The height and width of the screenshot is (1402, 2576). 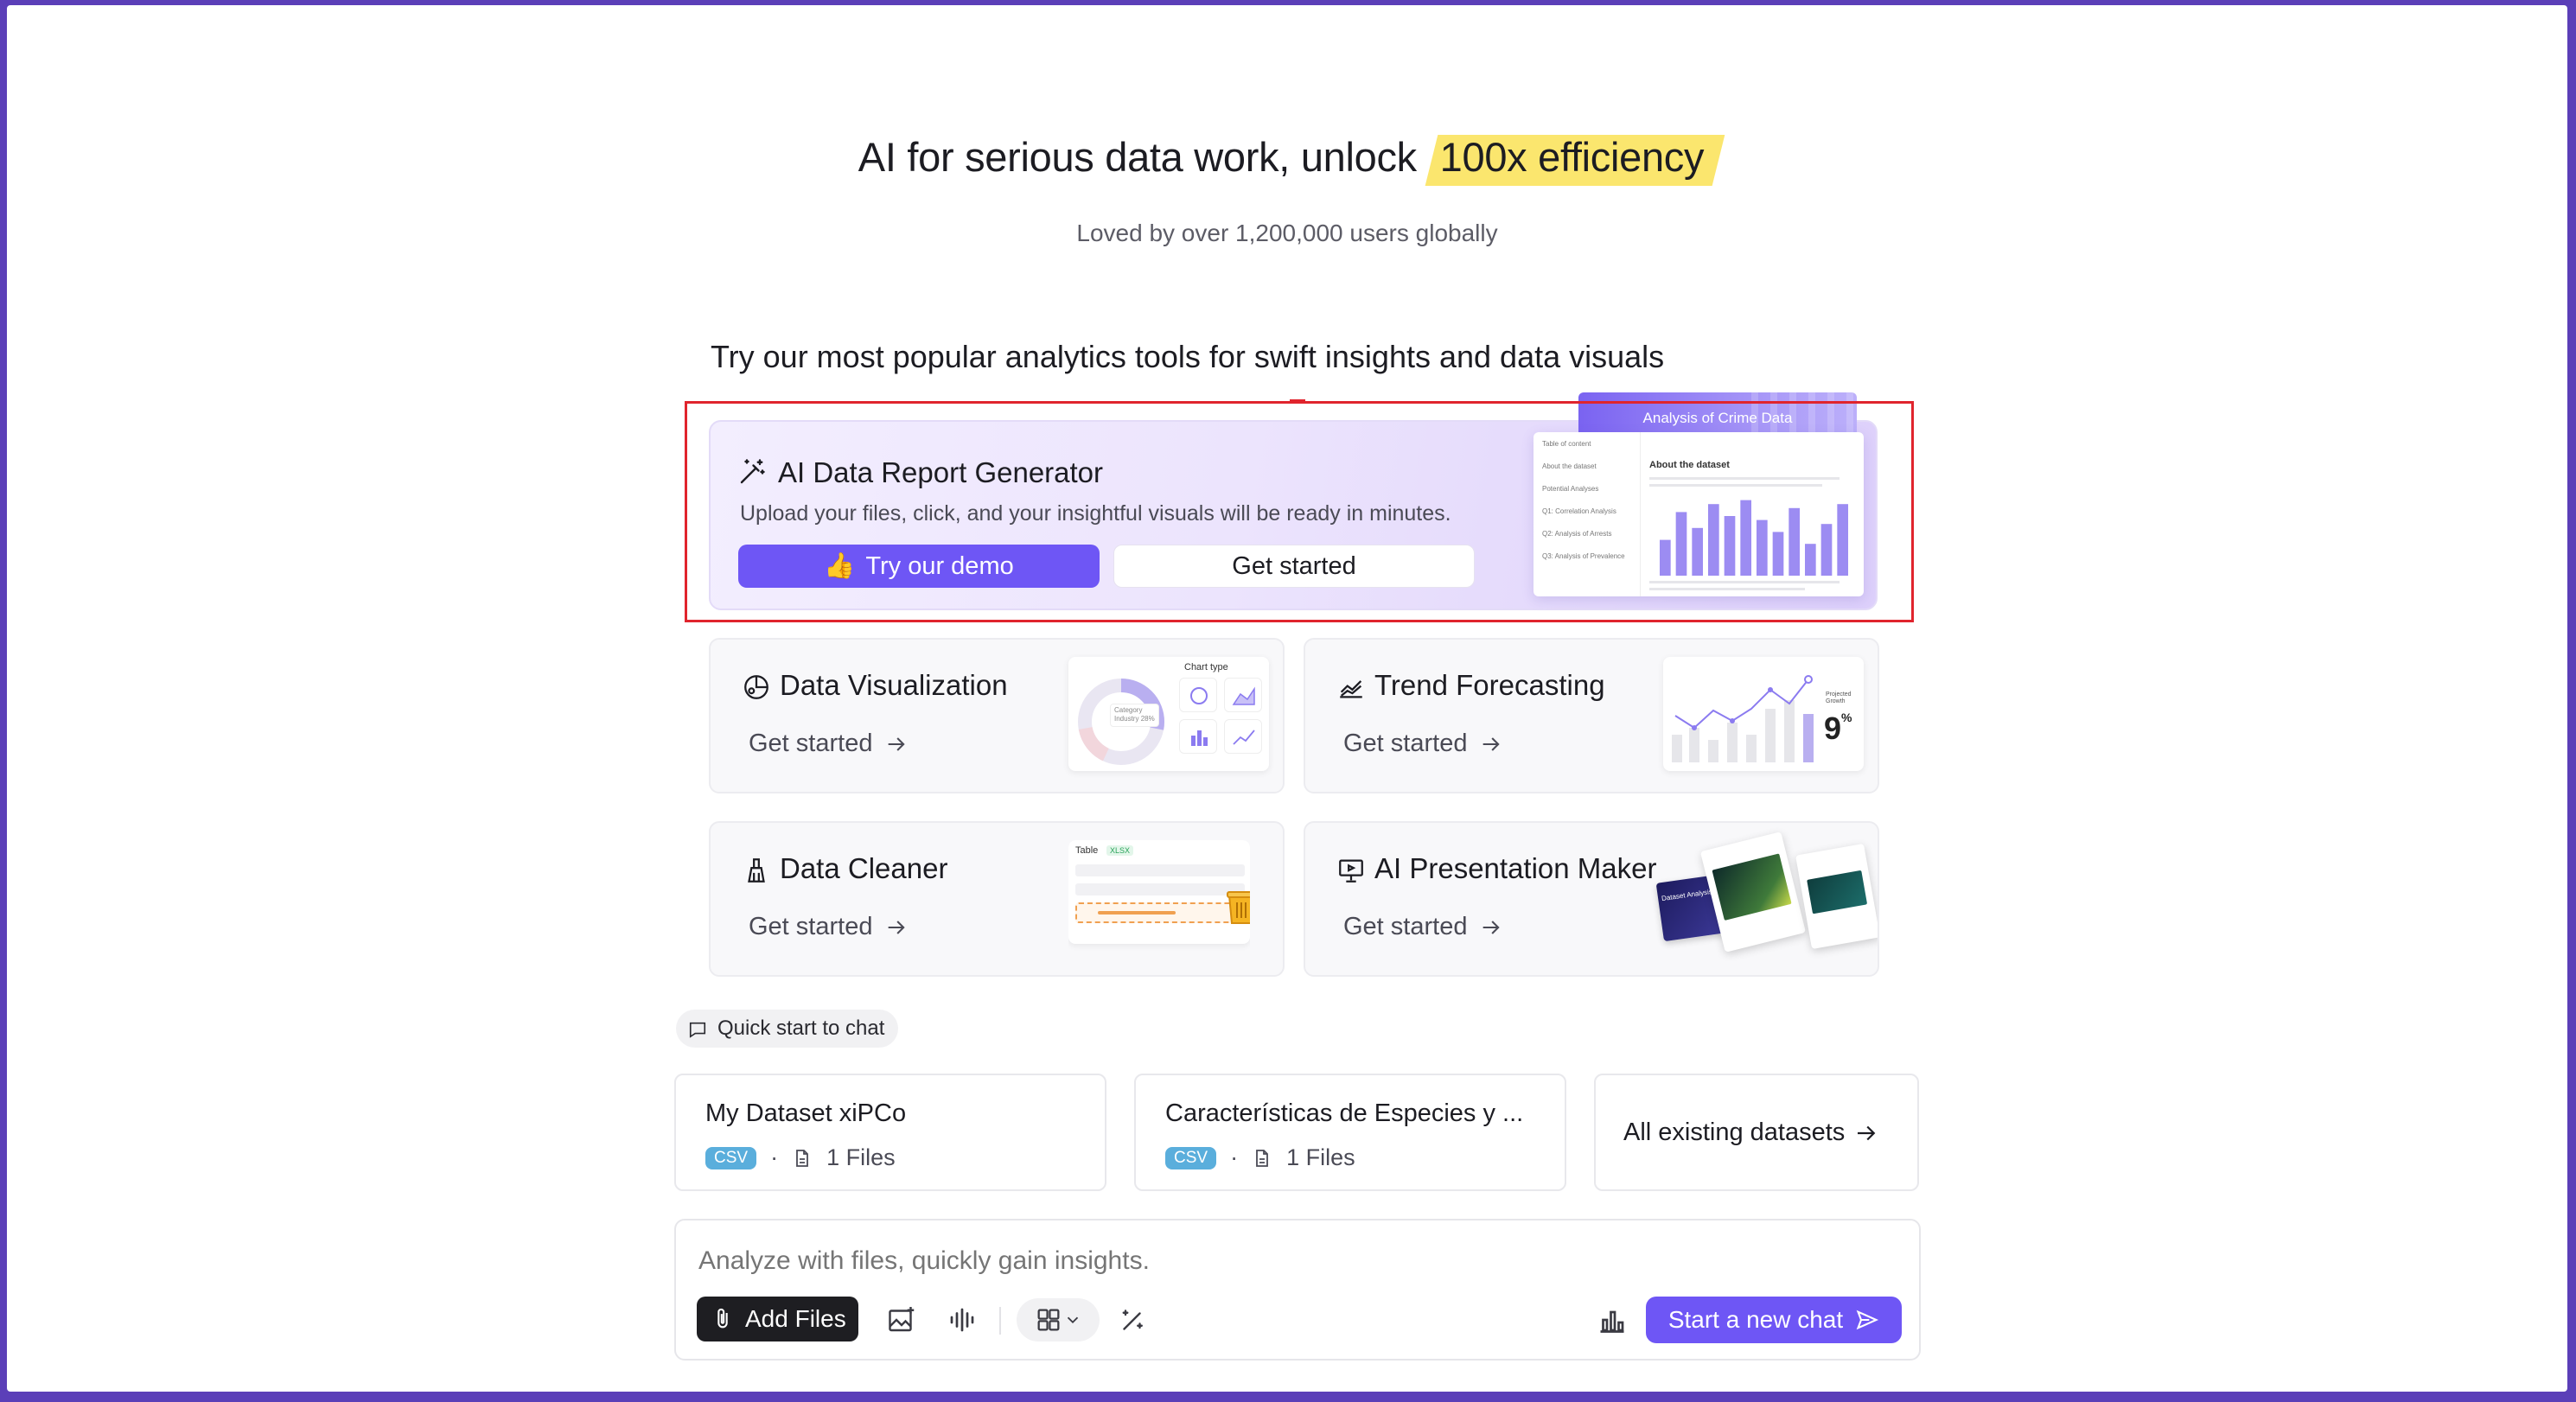 I want to click on page-subtitle: Loved by over 1,200,000 users globally, so click(x=1287, y=233).